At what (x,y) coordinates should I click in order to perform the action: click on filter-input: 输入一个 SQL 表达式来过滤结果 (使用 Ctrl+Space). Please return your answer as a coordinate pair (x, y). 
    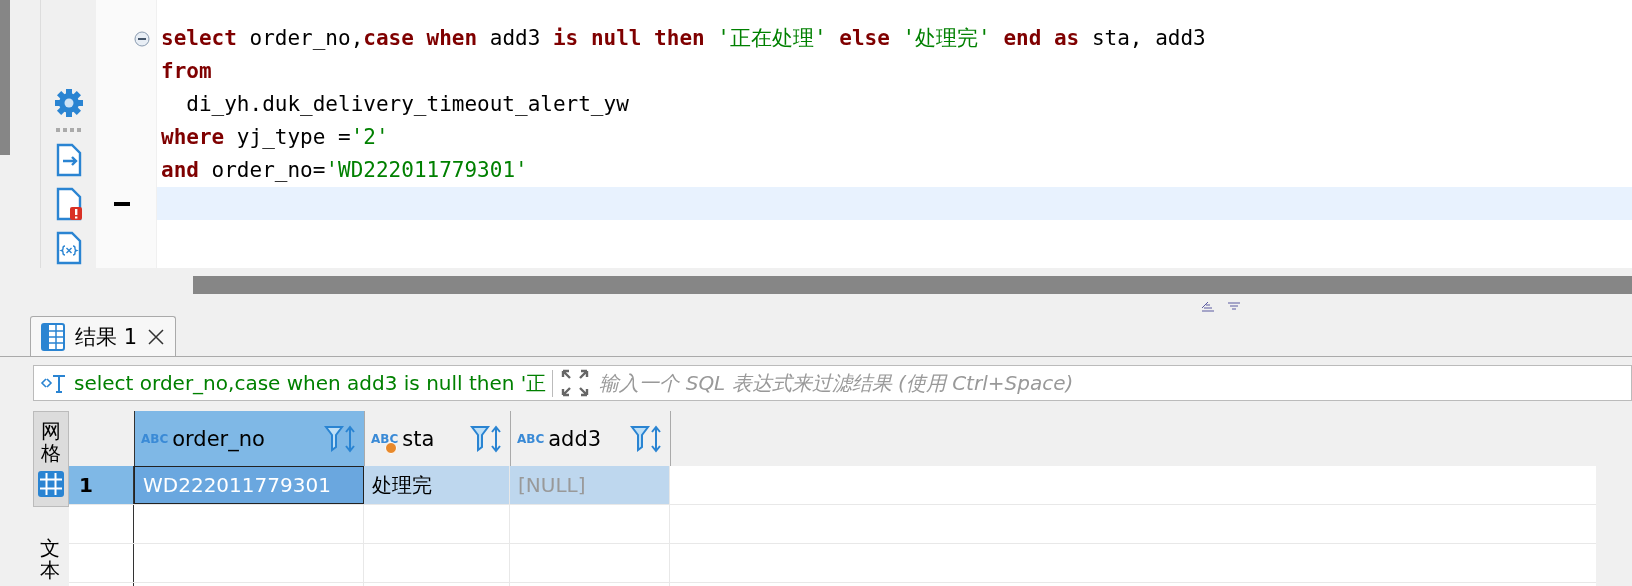
    Looking at the image, I should click on (1114, 383).